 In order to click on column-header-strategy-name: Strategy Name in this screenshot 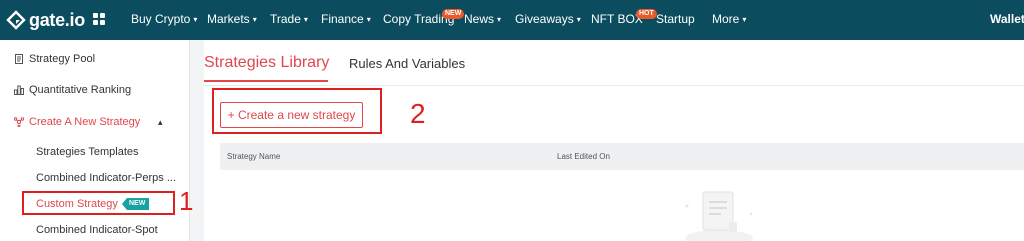, I will do `click(254, 156)`.